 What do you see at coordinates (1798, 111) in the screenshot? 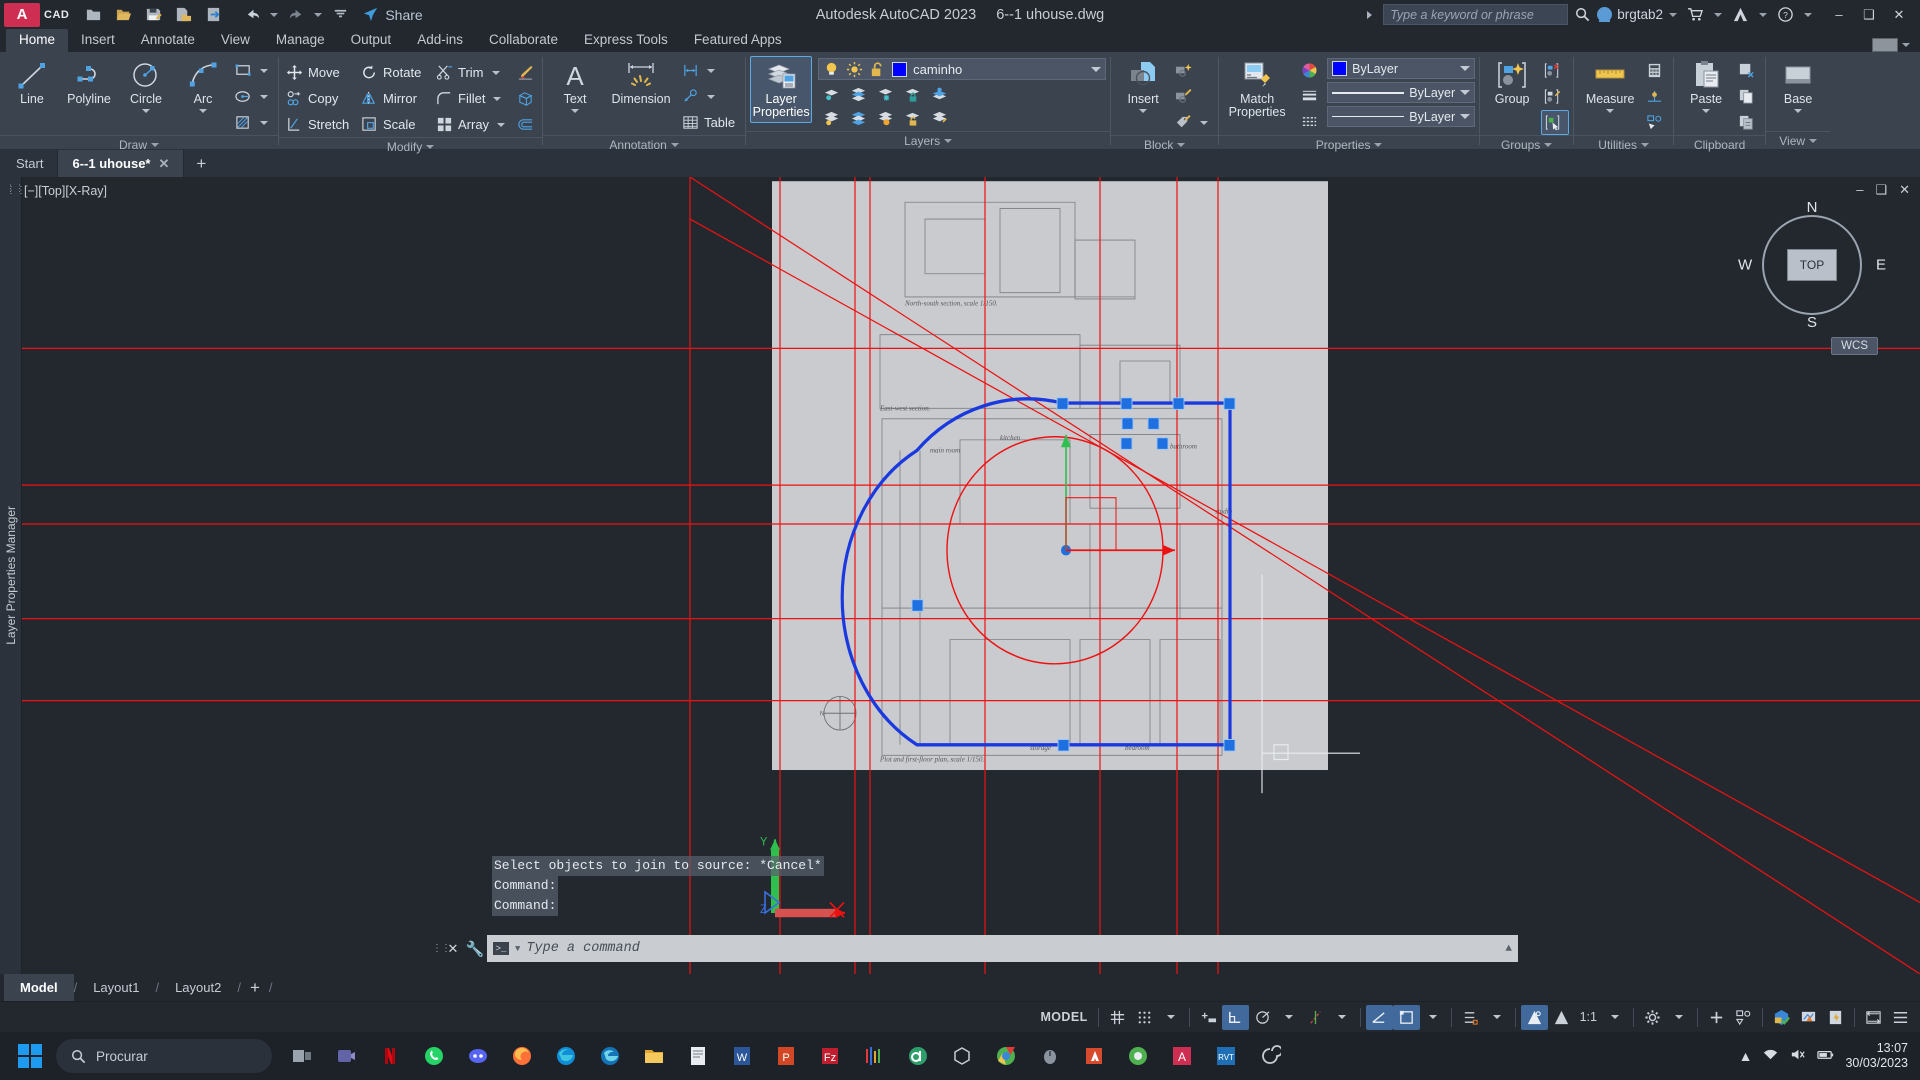
I see `base-dropdown-icon` at bounding box center [1798, 111].